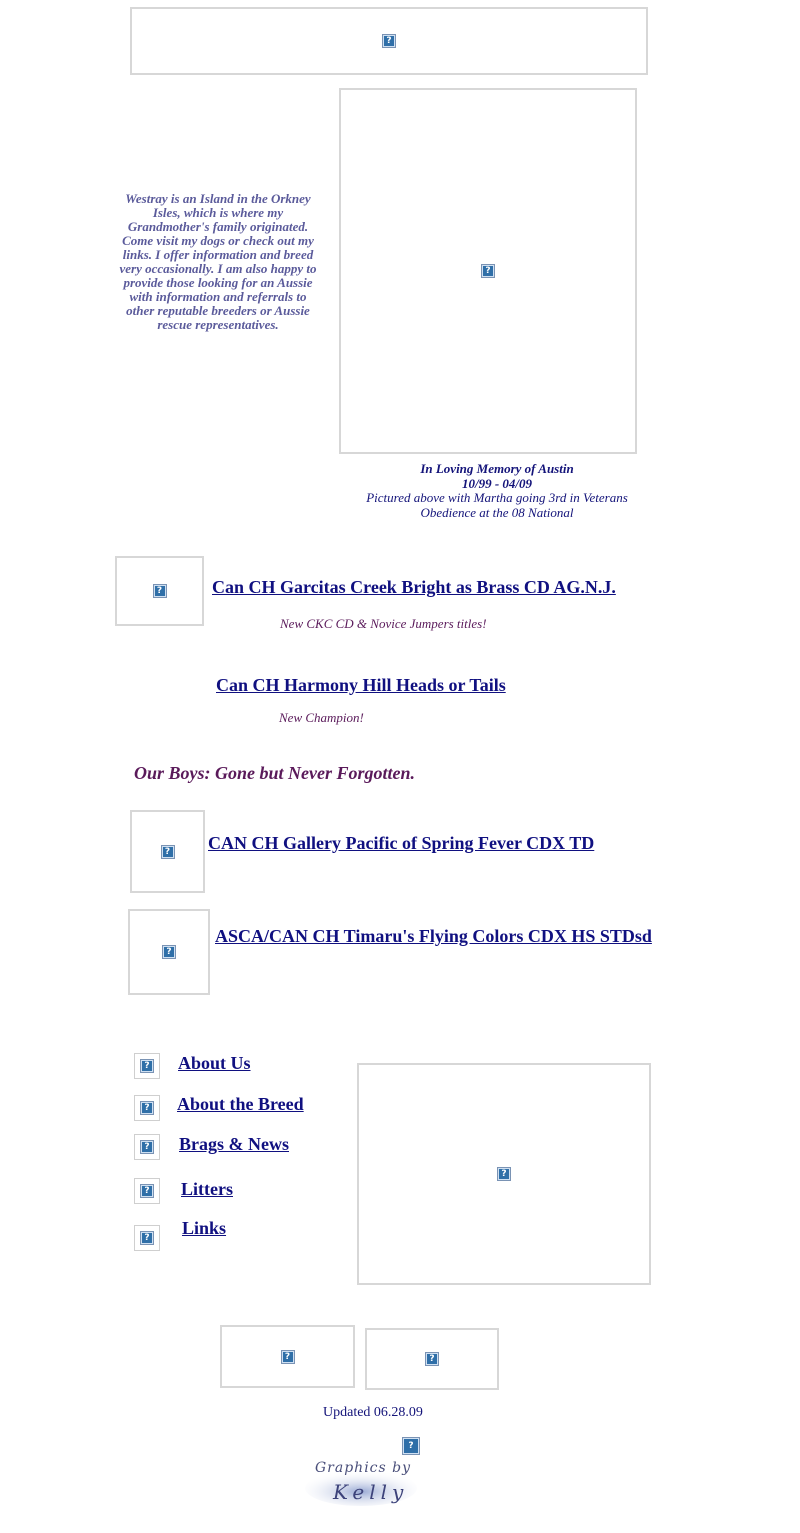  I want to click on dog-note: New Champion!, so click(321, 717).